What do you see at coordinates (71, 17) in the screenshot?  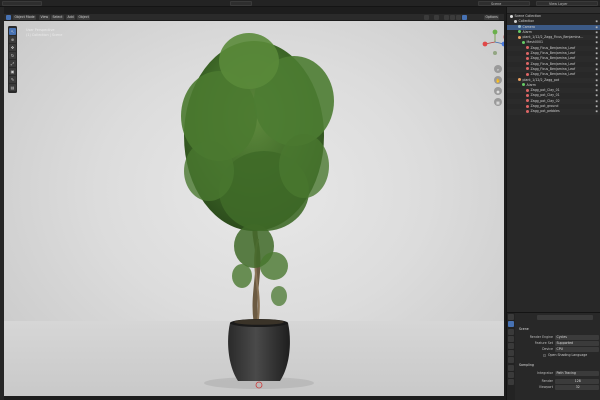 I see `menu-add: Add` at bounding box center [71, 17].